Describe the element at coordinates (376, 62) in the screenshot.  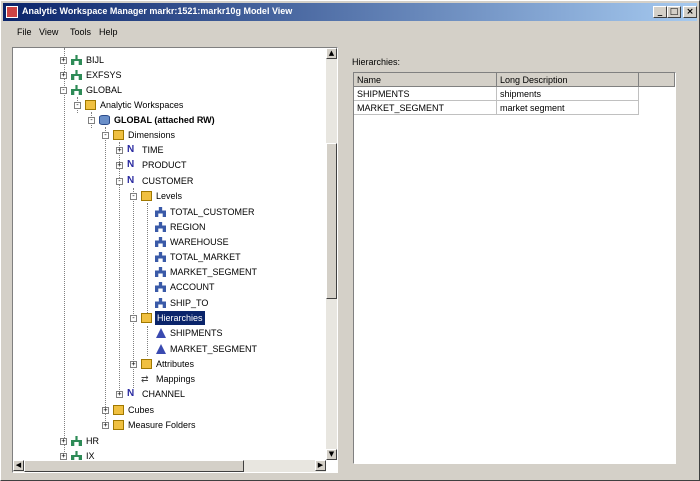
I see `hierarchies-heading: Hierarchies:` at that location.